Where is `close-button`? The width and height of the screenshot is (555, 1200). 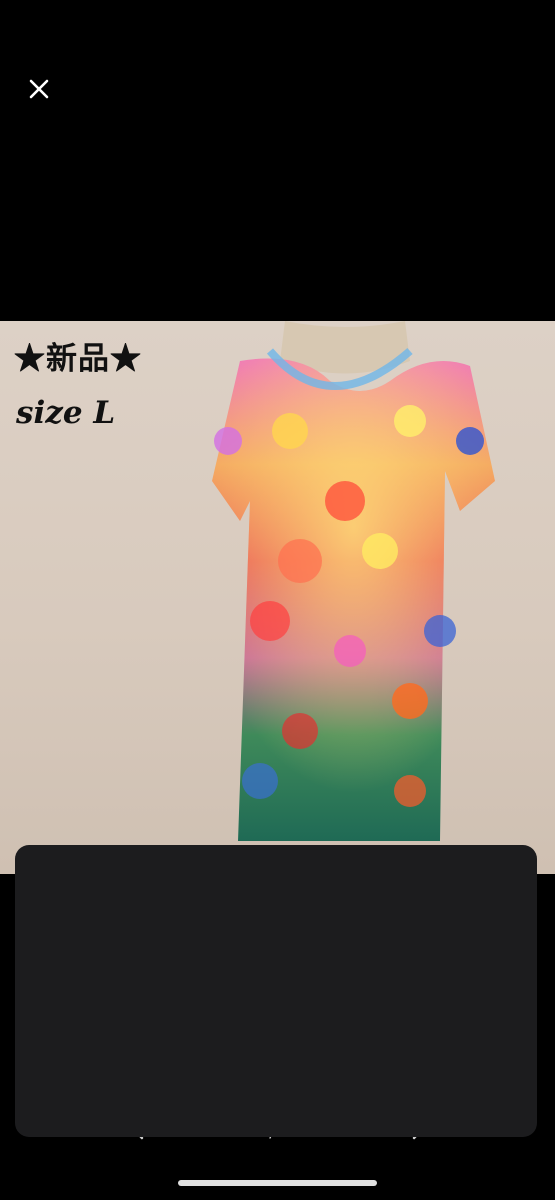
close-button is located at coordinates (39, 89).